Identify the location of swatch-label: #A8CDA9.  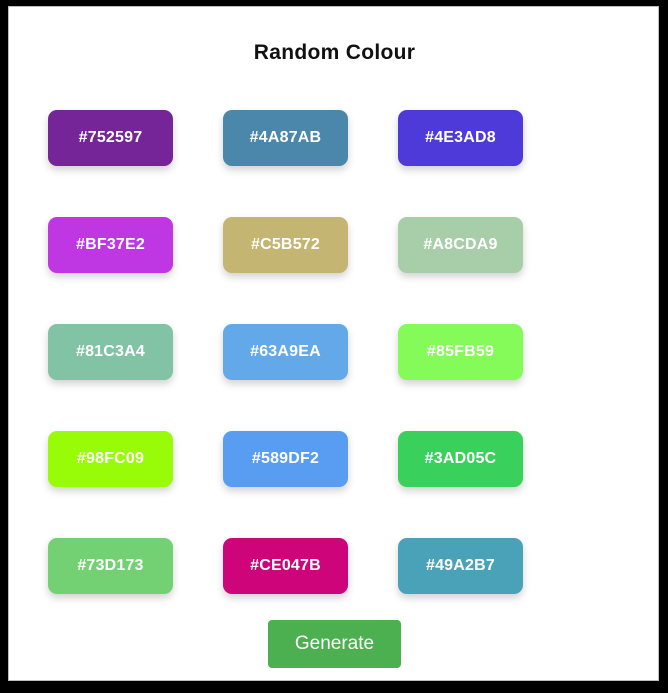
(460, 244).